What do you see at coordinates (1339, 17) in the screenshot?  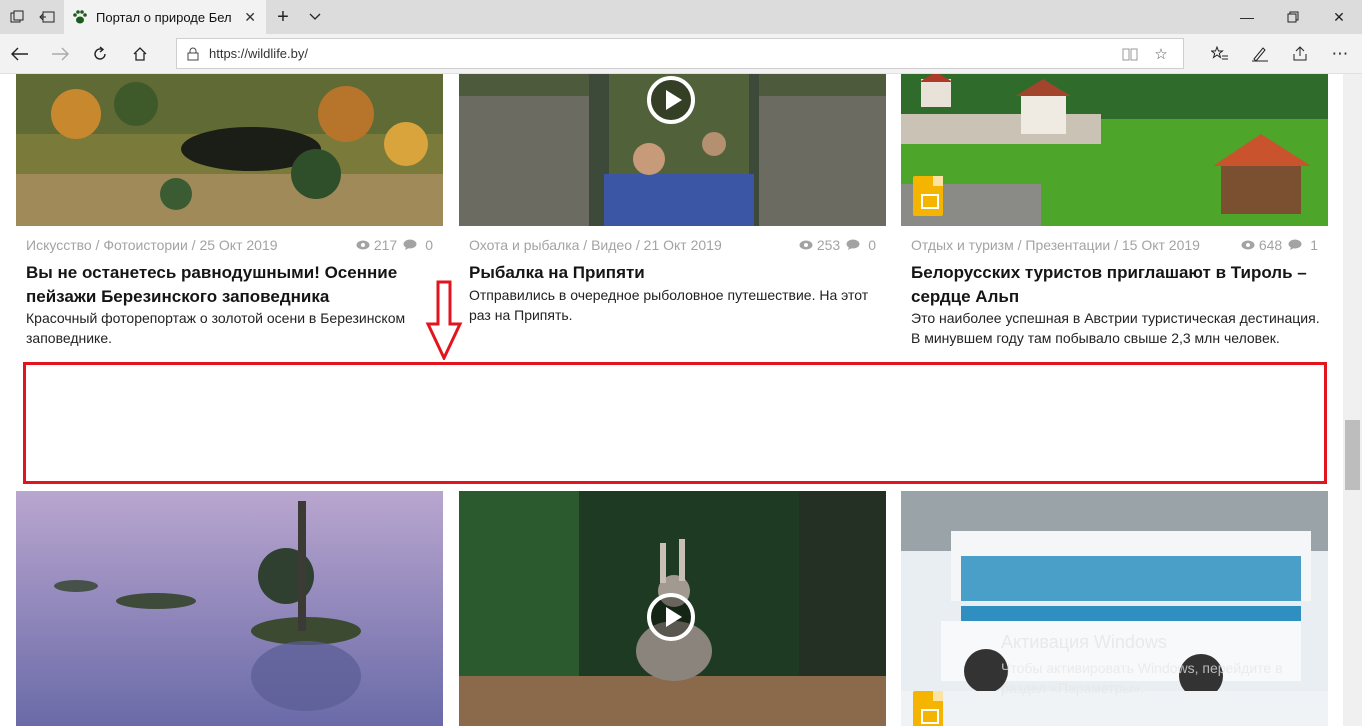 I see `close-window-icon: ✕` at bounding box center [1339, 17].